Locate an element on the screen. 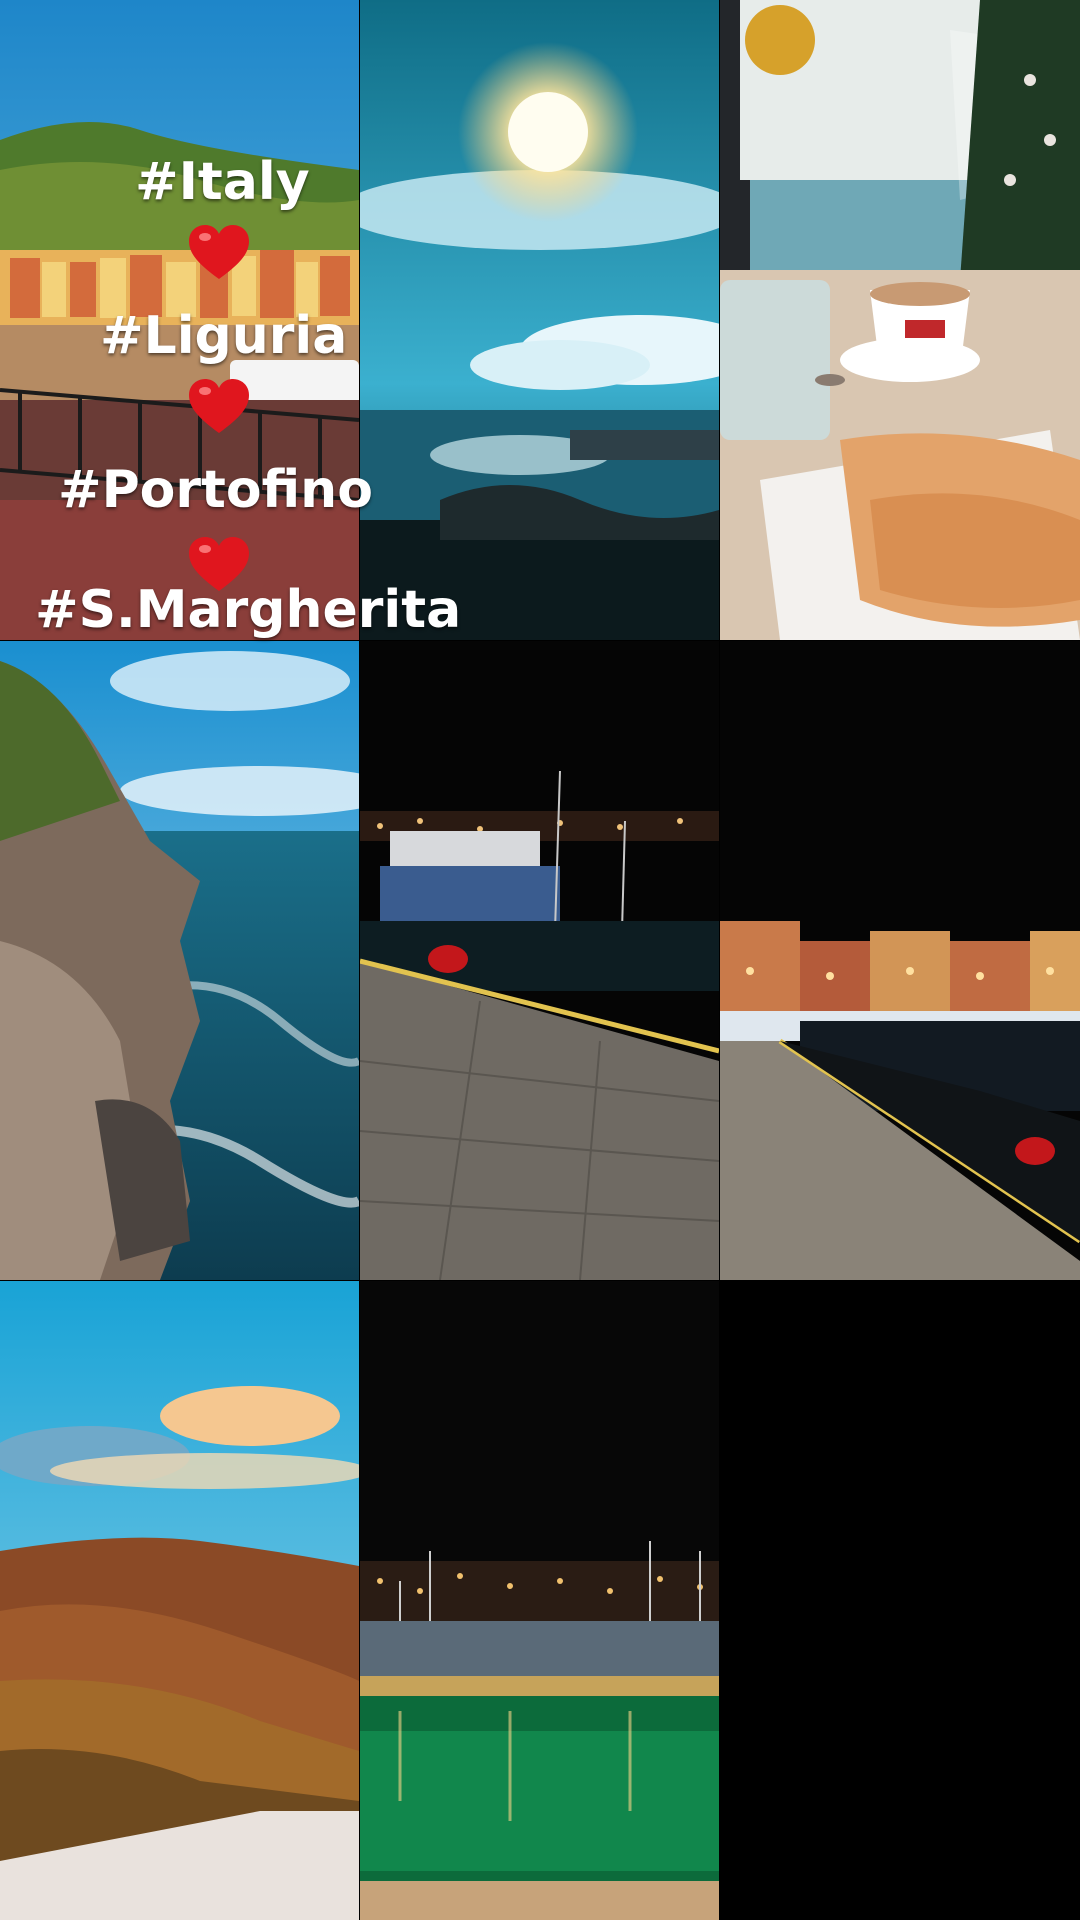 The image size is (1080, 1920). hashtag-italy: #Italy is located at coordinates (222, 182).